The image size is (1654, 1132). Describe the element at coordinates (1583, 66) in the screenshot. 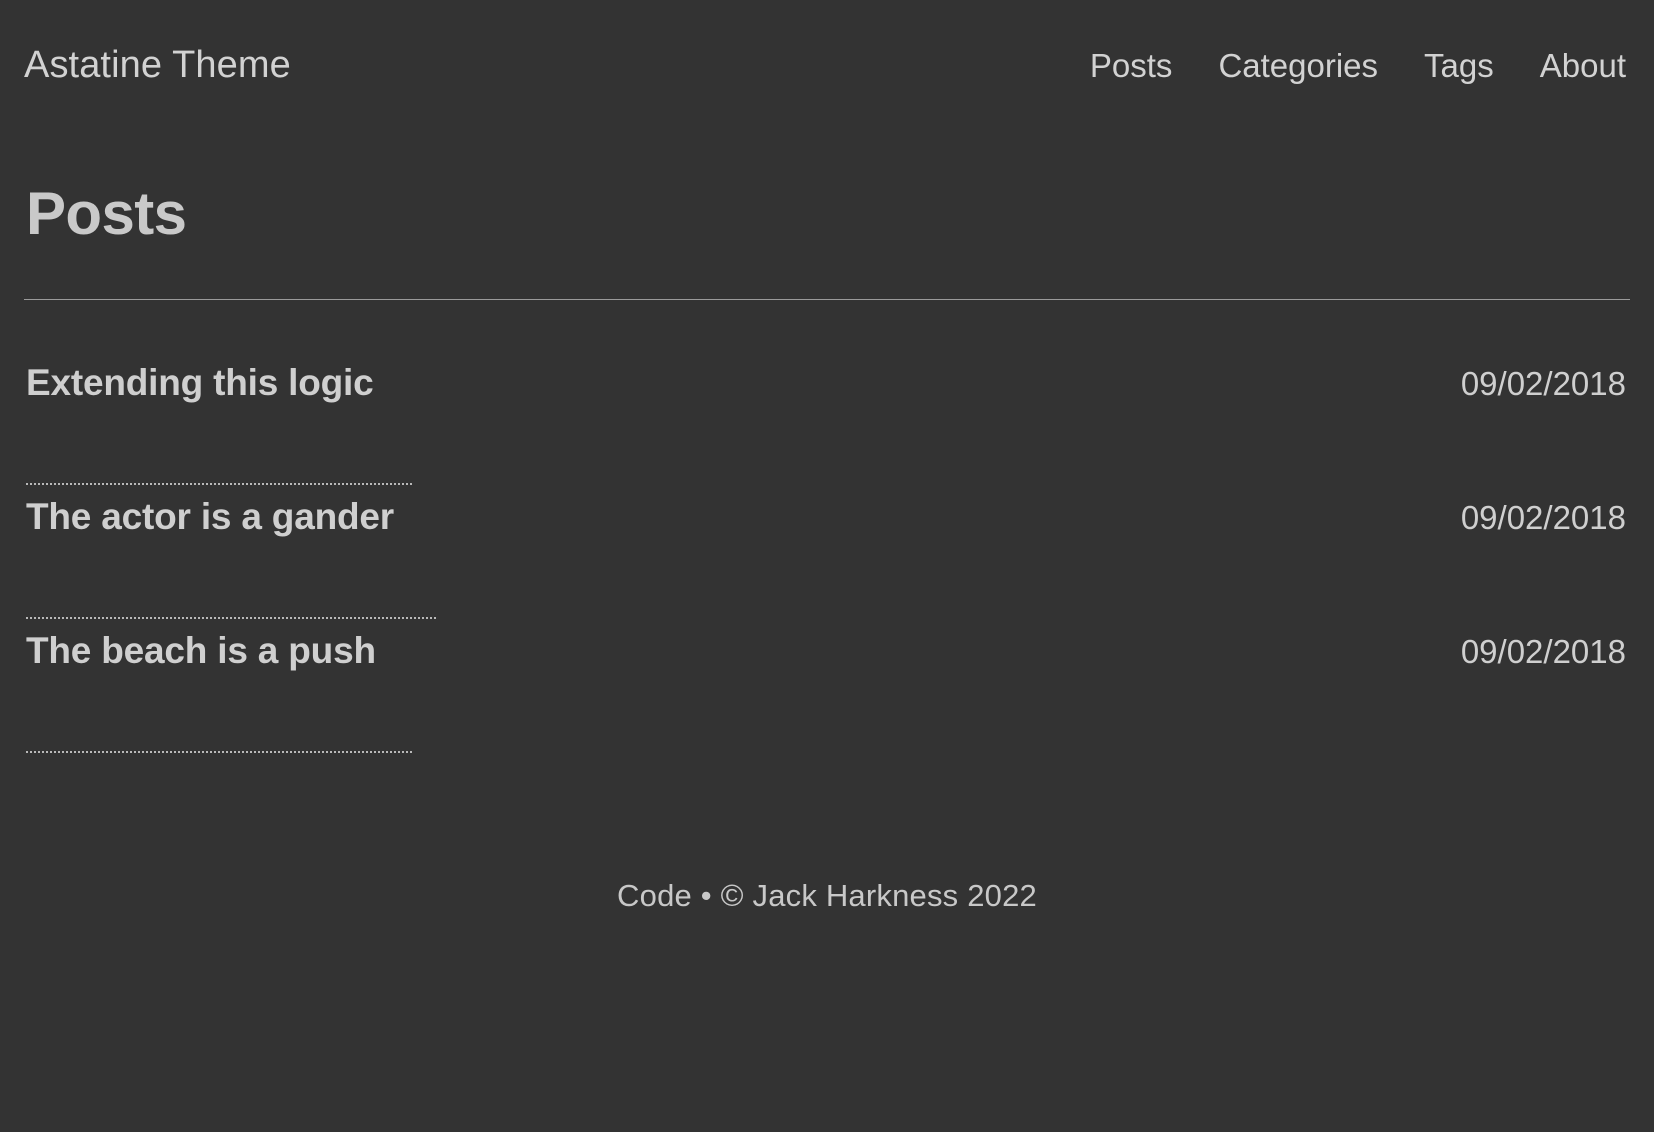

I see `nav-link-about: About` at that location.